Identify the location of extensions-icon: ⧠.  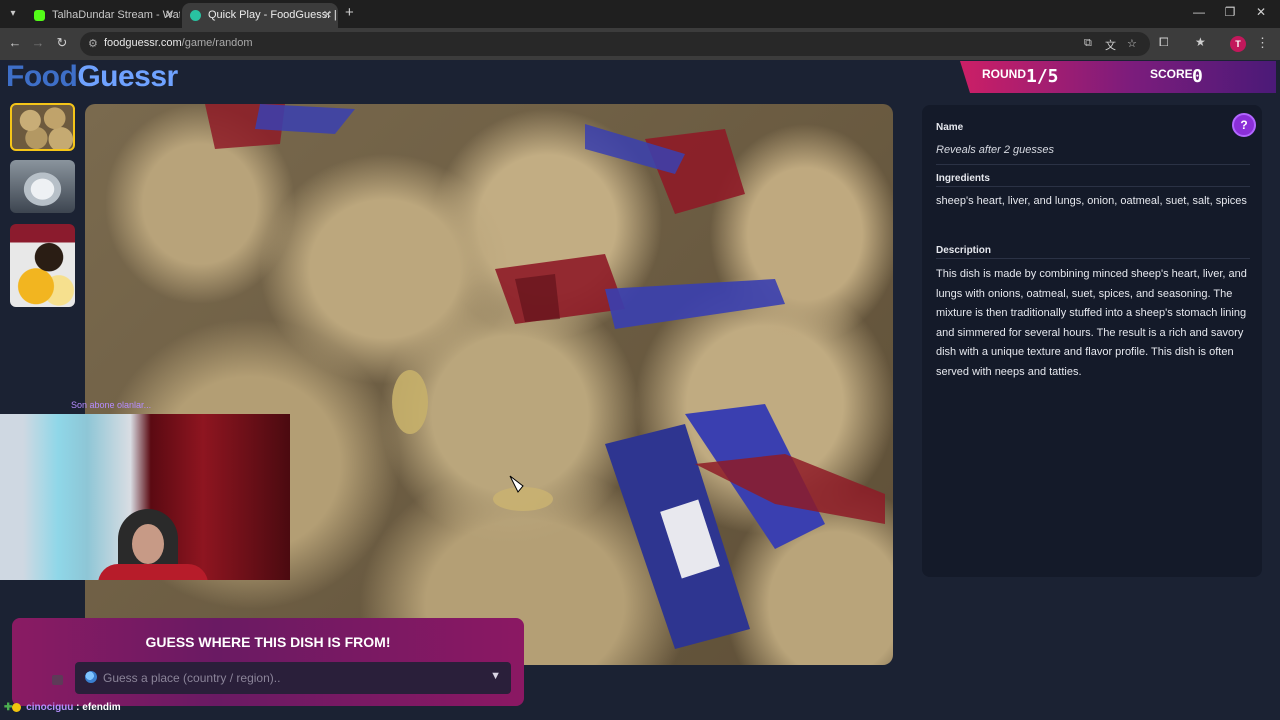
(1164, 42).